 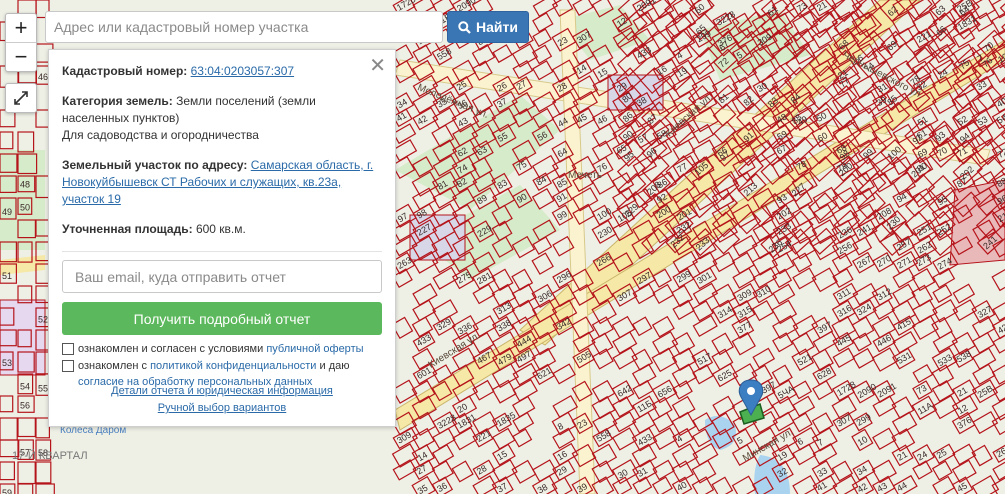 What do you see at coordinates (464, 27) in the screenshot?
I see `search-icon` at bounding box center [464, 27].